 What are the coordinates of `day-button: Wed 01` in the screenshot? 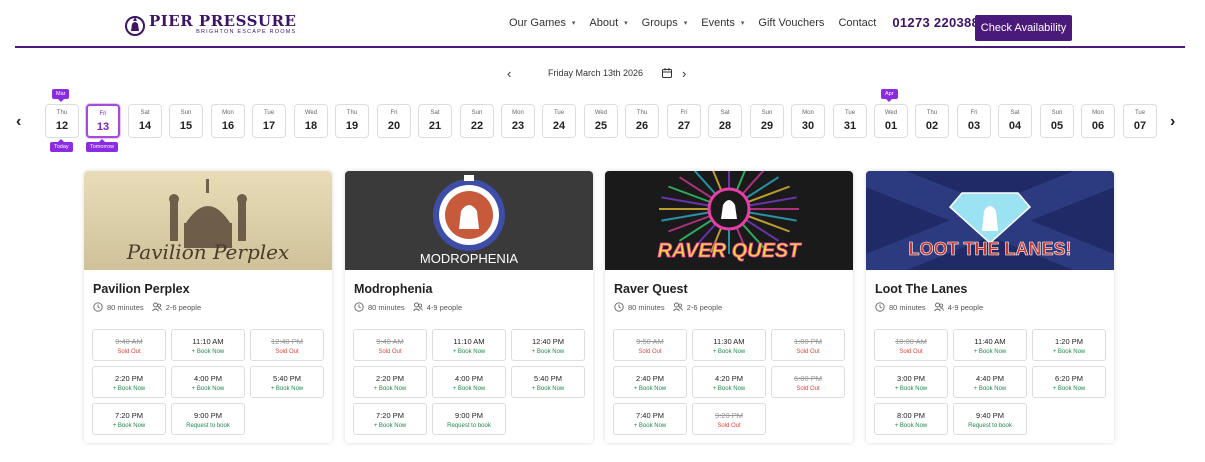 It's located at (891, 121).